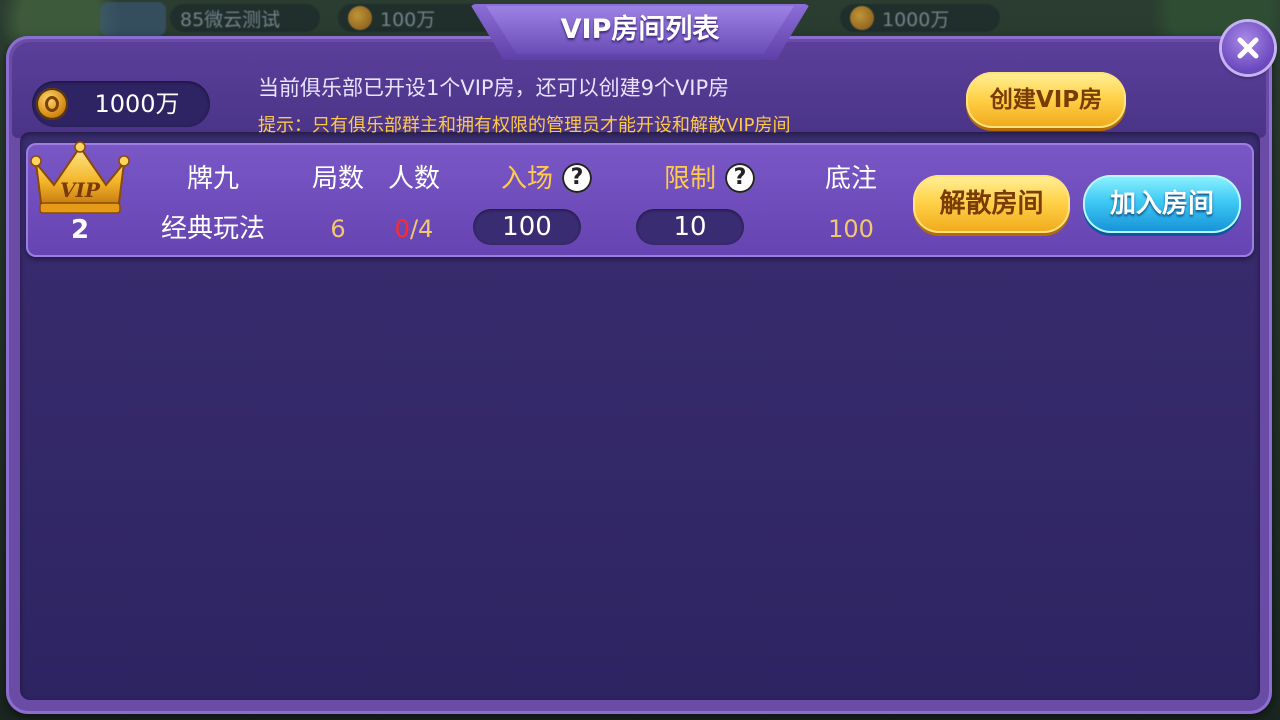  I want to click on gold-balance-value: 1000万, so click(137, 104).